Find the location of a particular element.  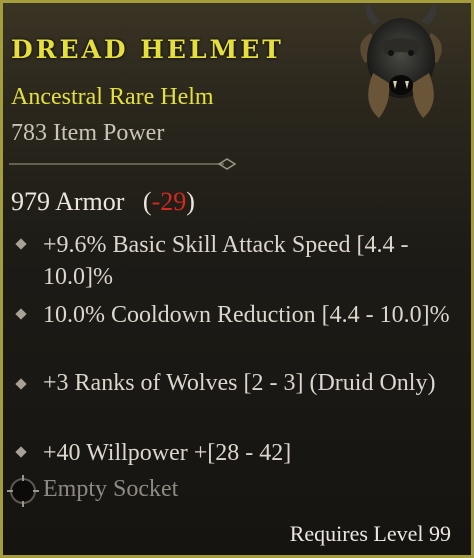

empty-socket-icon is located at coordinates (23, 491).